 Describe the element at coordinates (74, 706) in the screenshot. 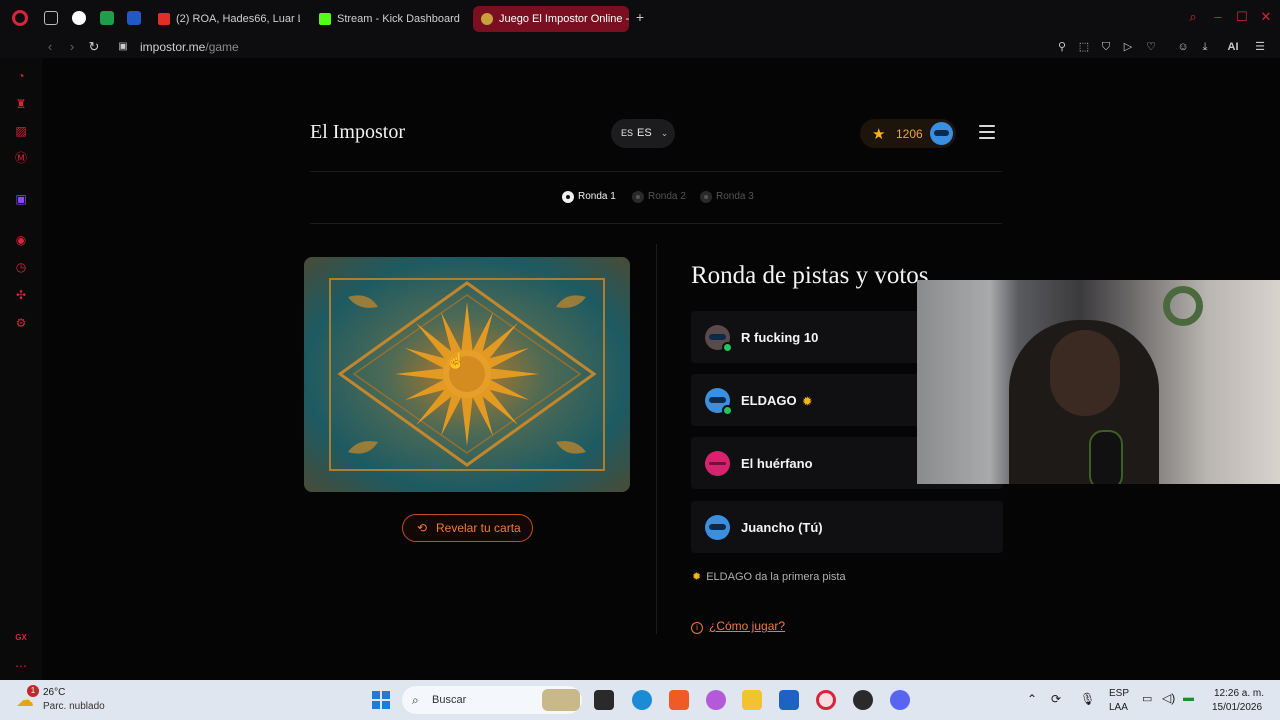

I see `weather-desc: Parc. nublado` at that location.